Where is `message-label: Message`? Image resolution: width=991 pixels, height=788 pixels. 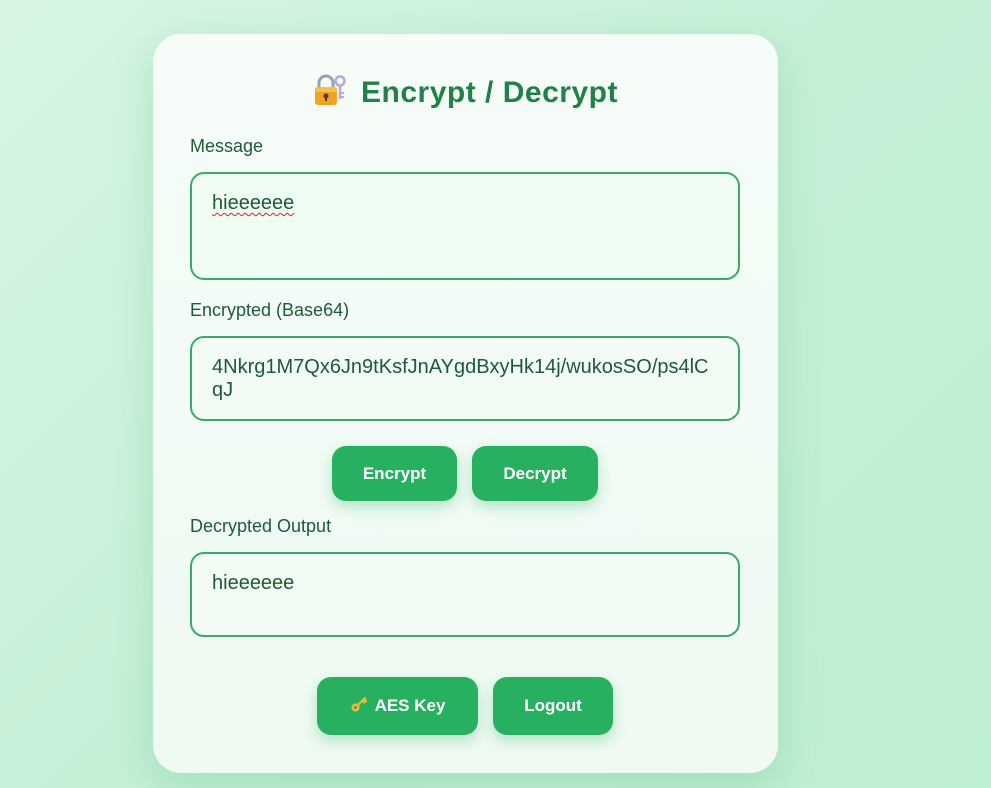
message-label: Message is located at coordinates (227, 146).